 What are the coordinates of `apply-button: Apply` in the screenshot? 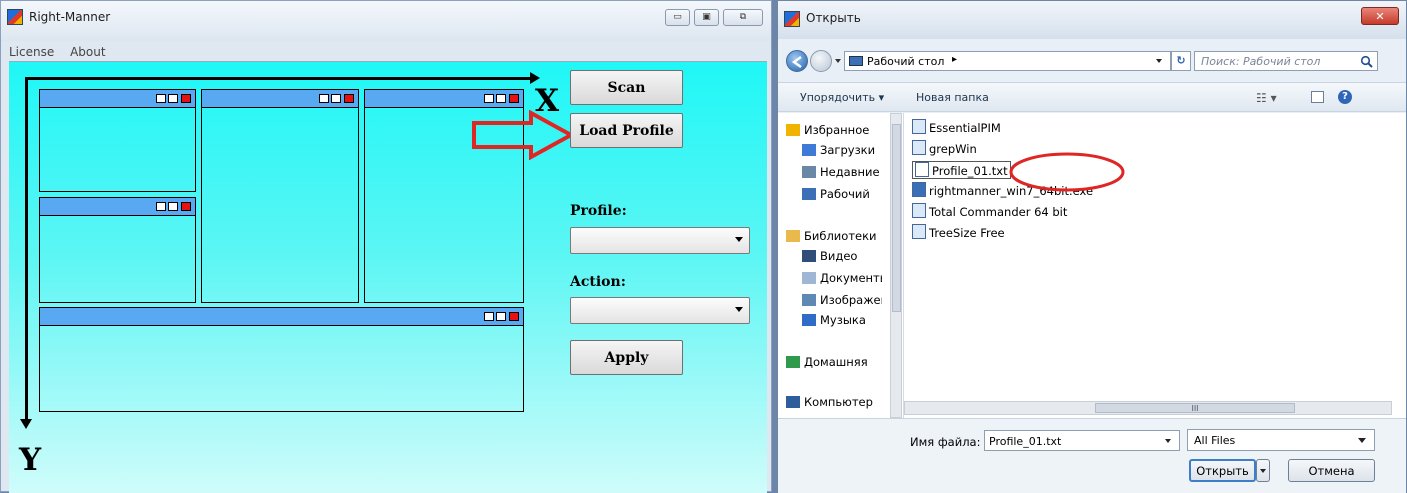 It's located at (626, 357).